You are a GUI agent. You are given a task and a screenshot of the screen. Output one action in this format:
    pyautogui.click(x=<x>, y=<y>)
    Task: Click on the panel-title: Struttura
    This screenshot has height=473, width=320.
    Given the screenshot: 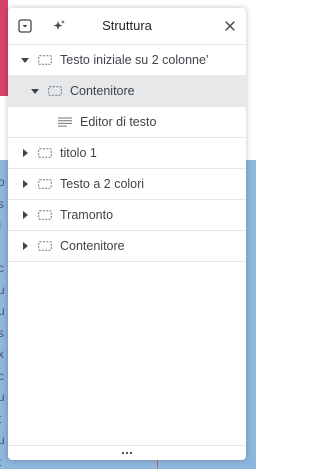 What is the action you would take?
    pyautogui.click(x=127, y=25)
    